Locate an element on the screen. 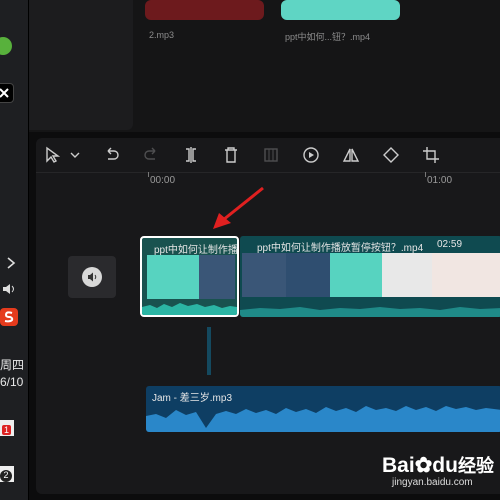 The width and height of the screenshot is (500, 500). notification-badge: 1 is located at coordinates (7, 430).